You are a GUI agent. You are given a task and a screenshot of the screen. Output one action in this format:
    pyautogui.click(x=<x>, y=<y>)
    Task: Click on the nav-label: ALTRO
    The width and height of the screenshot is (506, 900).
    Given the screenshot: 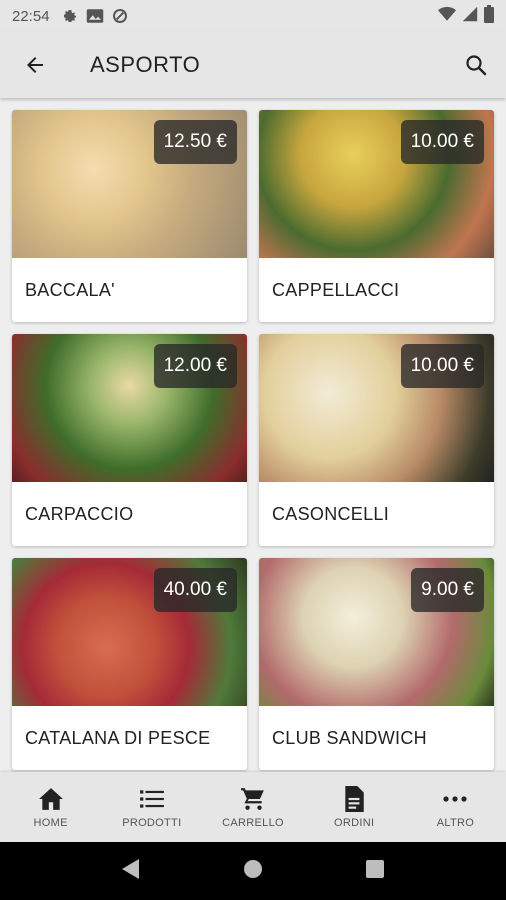 What is the action you would take?
    pyautogui.click(x=455, y=823)
    